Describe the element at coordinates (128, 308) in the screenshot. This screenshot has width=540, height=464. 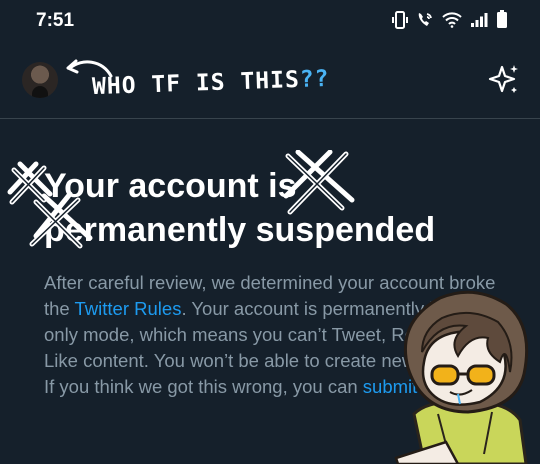
I see `twitter-rules-link: Twitter Rules` at that location.